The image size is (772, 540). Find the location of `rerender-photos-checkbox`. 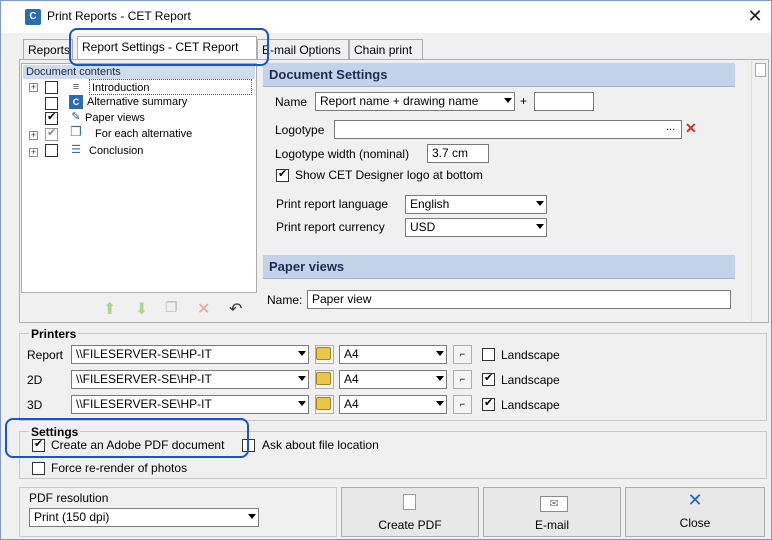

rerender-photos-checkbox is located at coordinates (38, 468).